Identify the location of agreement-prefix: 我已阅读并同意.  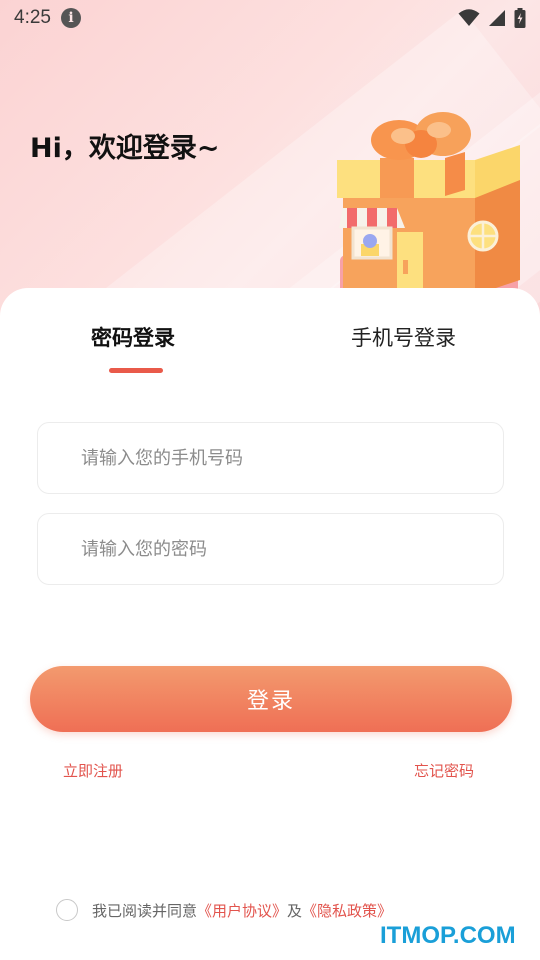
(145, 910).